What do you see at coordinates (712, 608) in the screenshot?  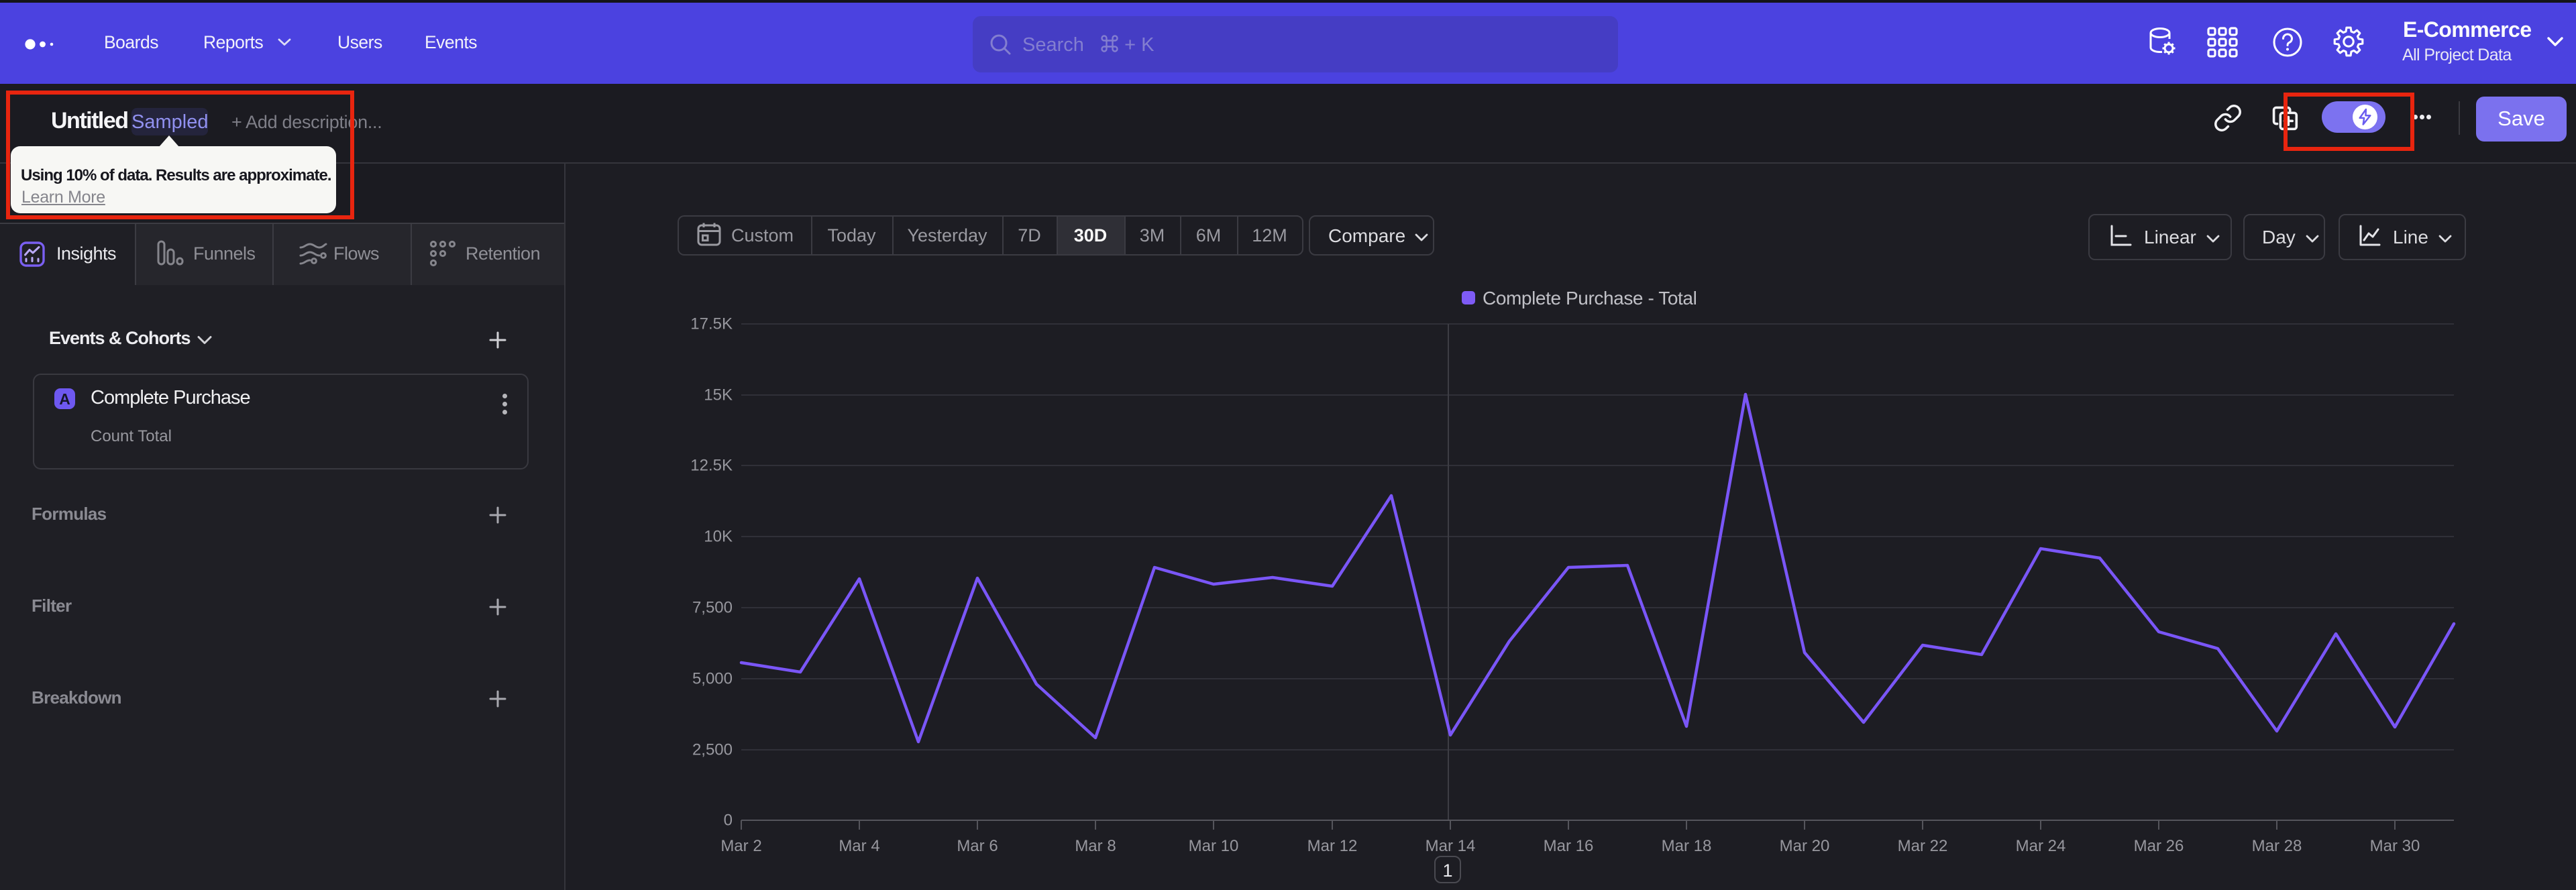 I see `svg-text: 7,500` at bounding box center [712, 608].